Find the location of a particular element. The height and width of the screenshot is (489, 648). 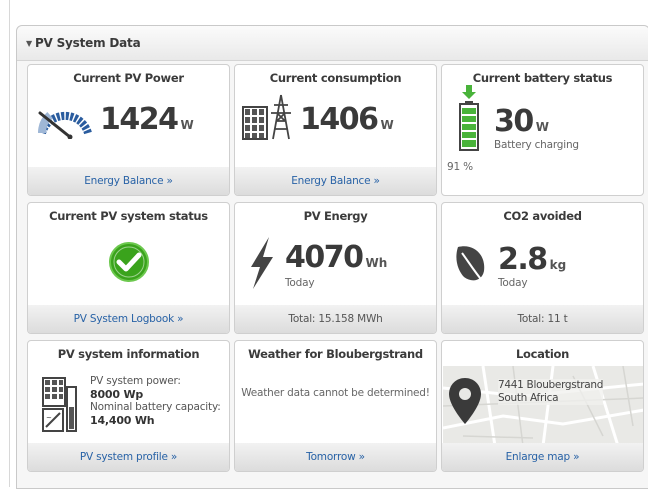

tile-footer: Enlarge map » is located at coordinates (542, 457).